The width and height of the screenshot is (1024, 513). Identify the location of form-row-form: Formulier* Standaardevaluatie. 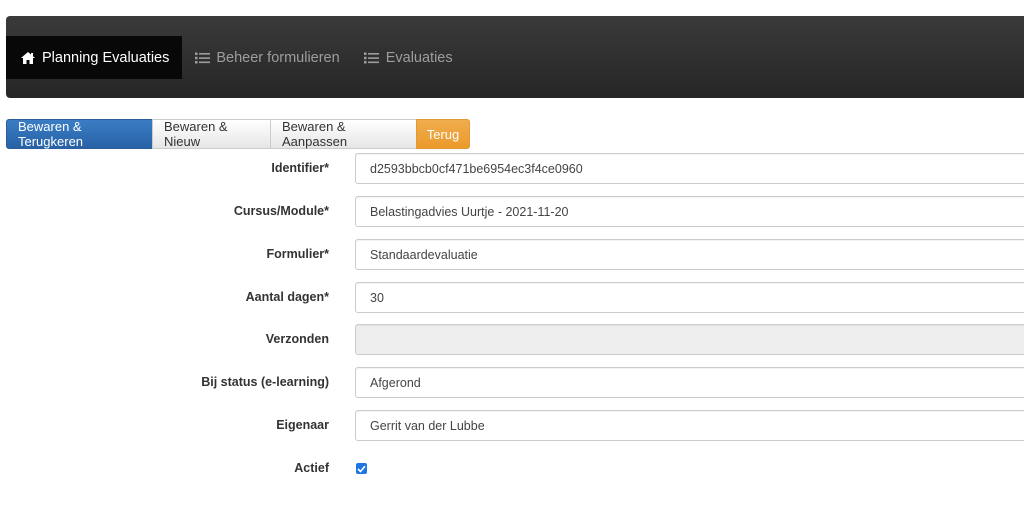
(512, 255).